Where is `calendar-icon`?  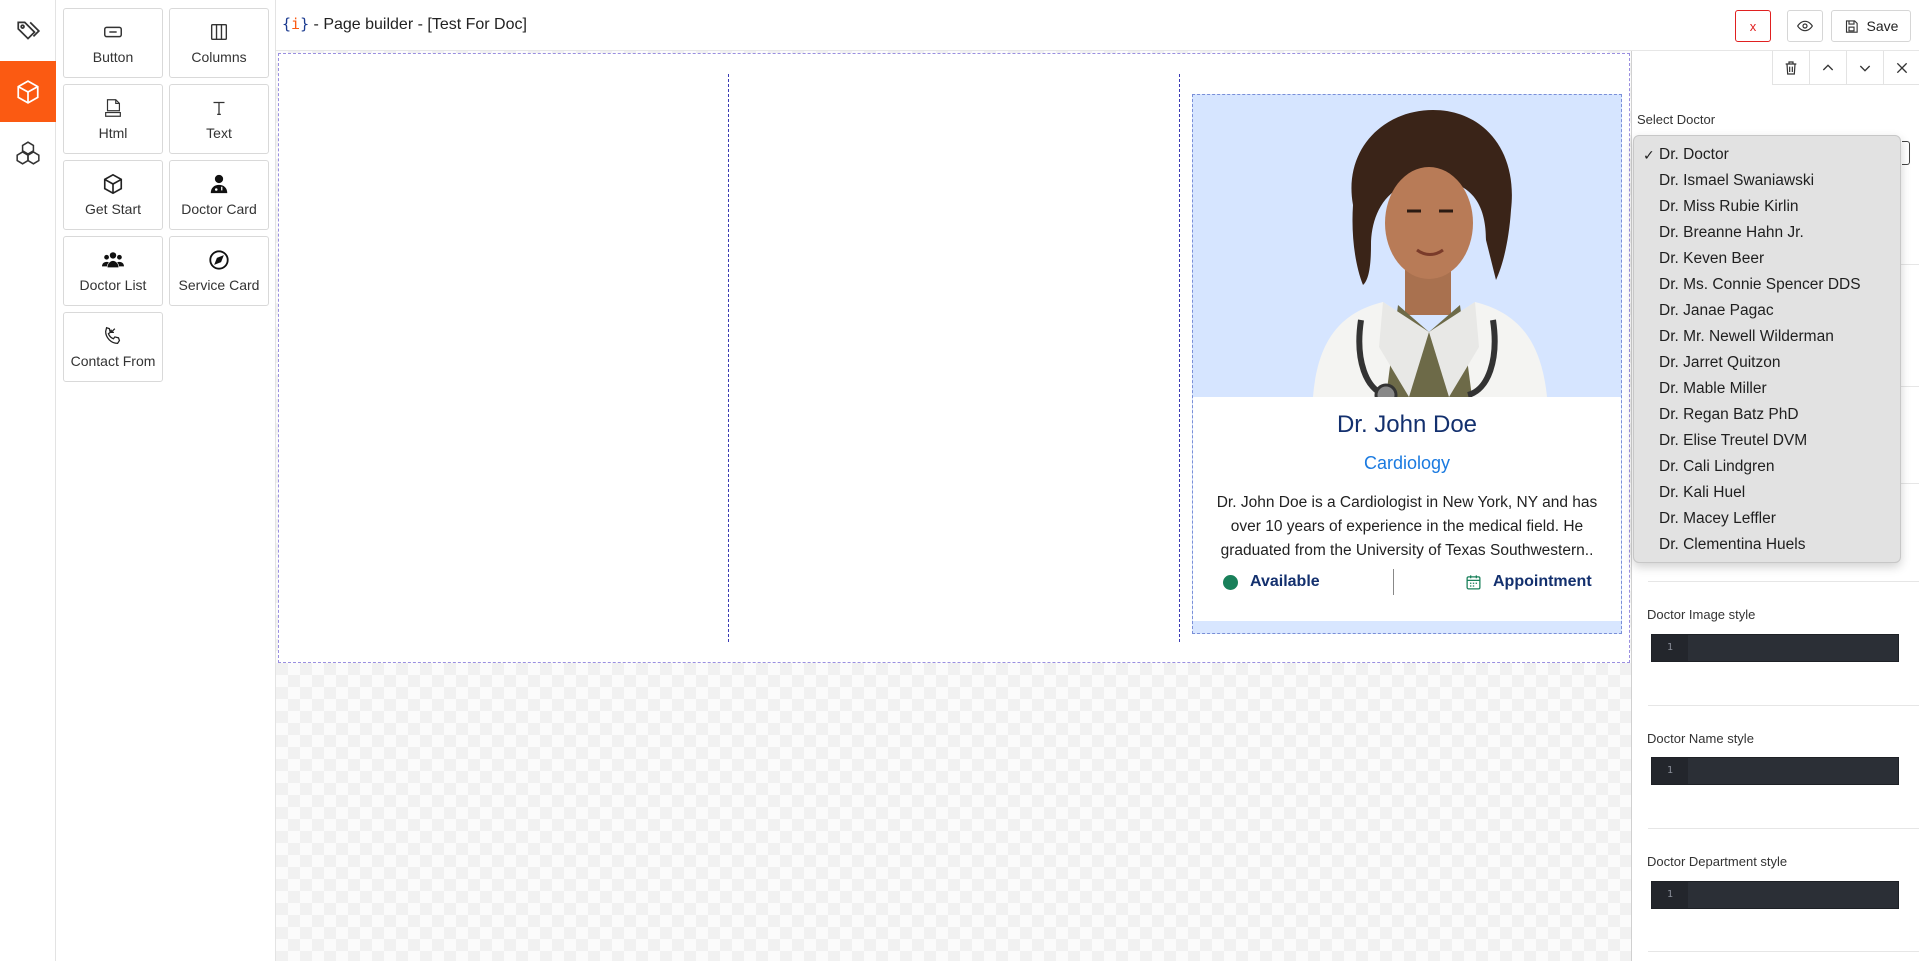
calendar-icon is located at coordinates (1473, 582).